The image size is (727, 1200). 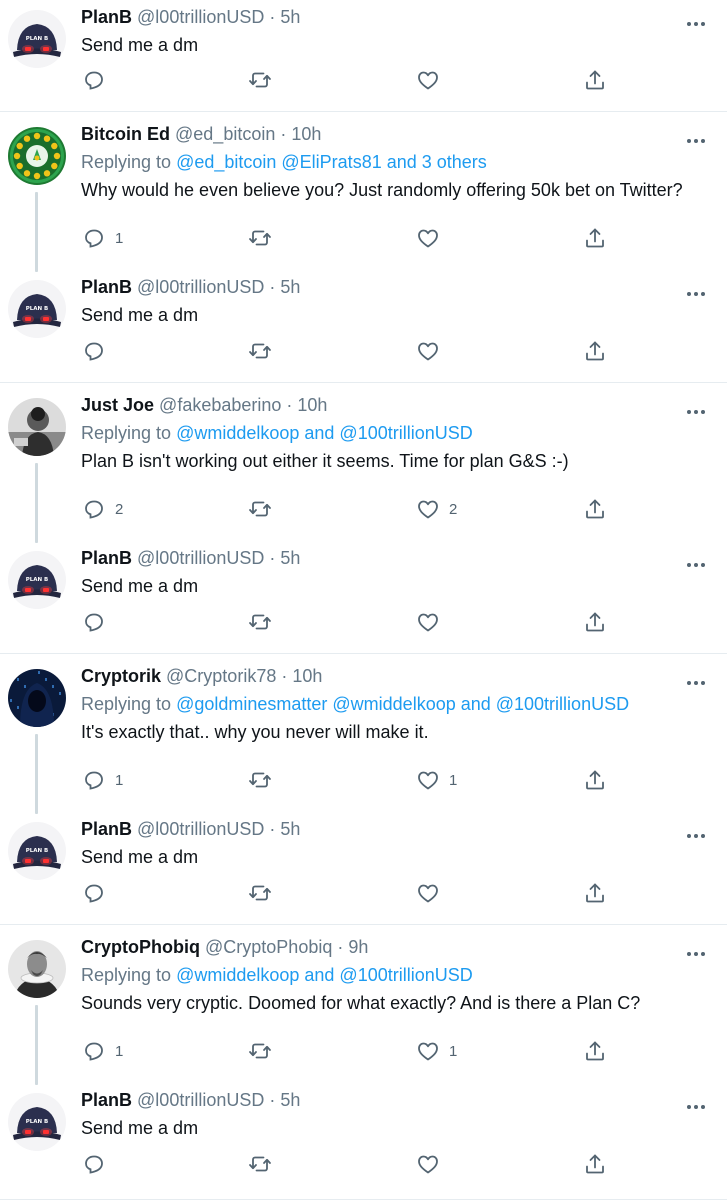 What do you see at coordinates (225, 134) in the screenshot?
I see `user-handle: @ed_bitcoin` at bounding box center [225, 134].